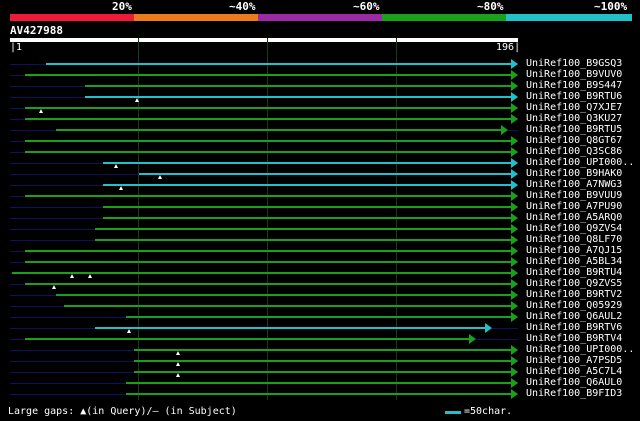 The image size is (640, 421). What do you see at coordinates (574, 272) in the screenshot?
I see `hit-label: UniRef100_B9RTU4` at bounding box center [574, 272].